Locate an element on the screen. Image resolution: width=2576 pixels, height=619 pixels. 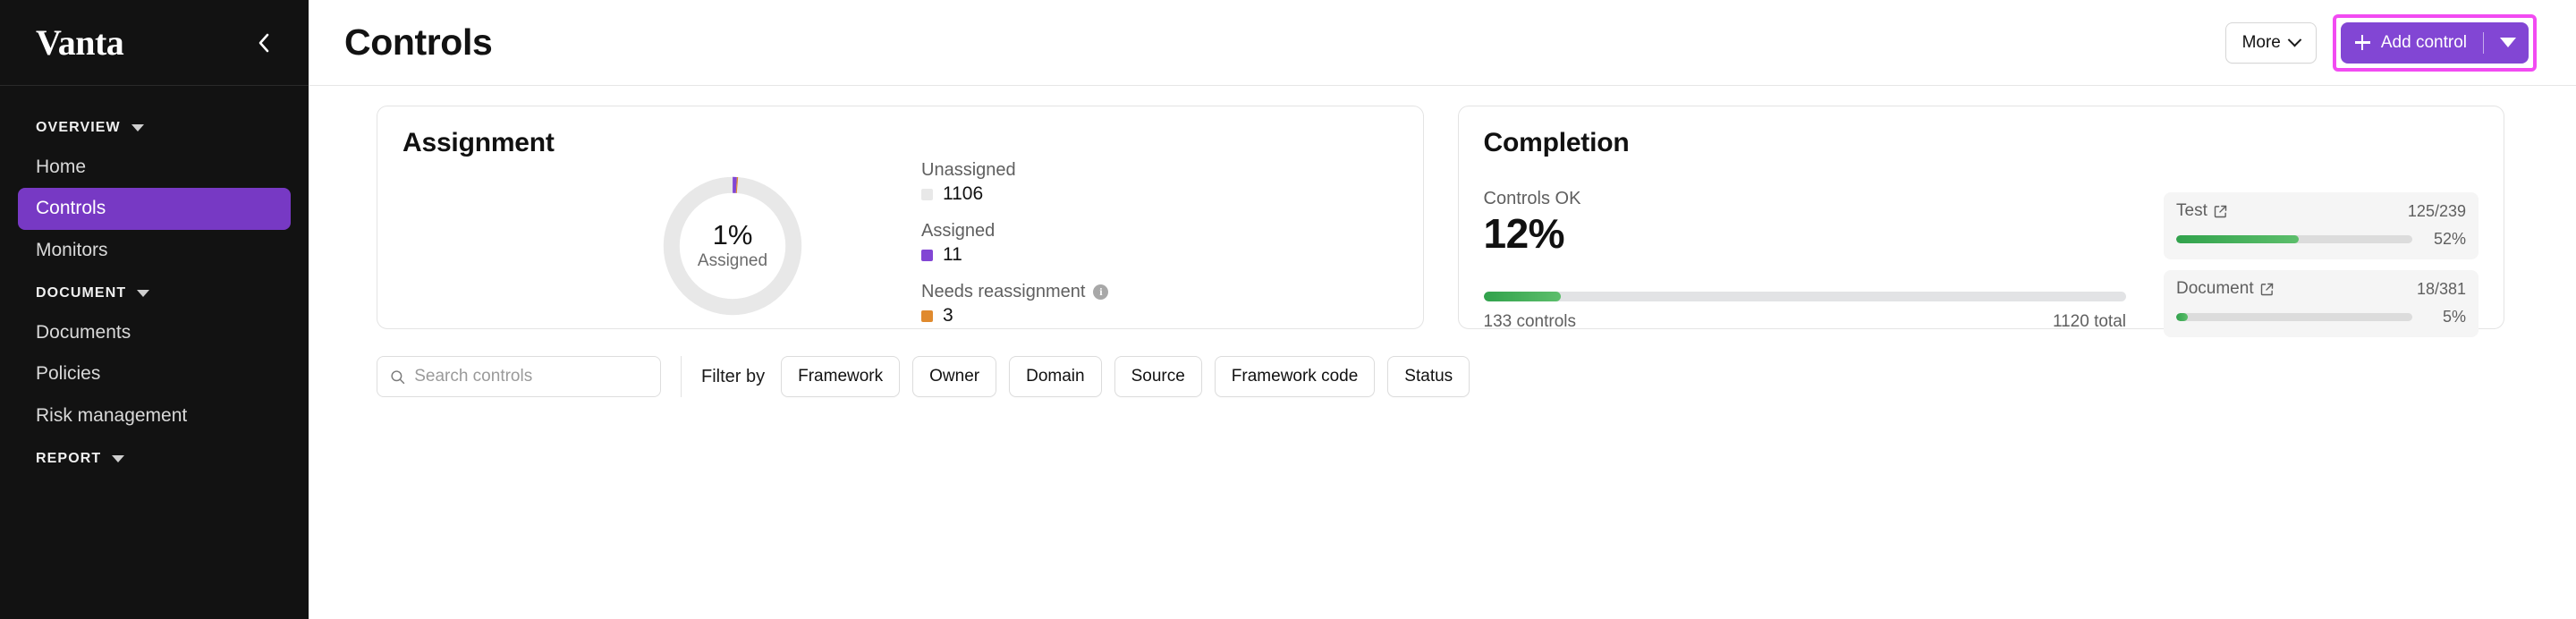
search-controls-box is located at coordinates (519, 376).